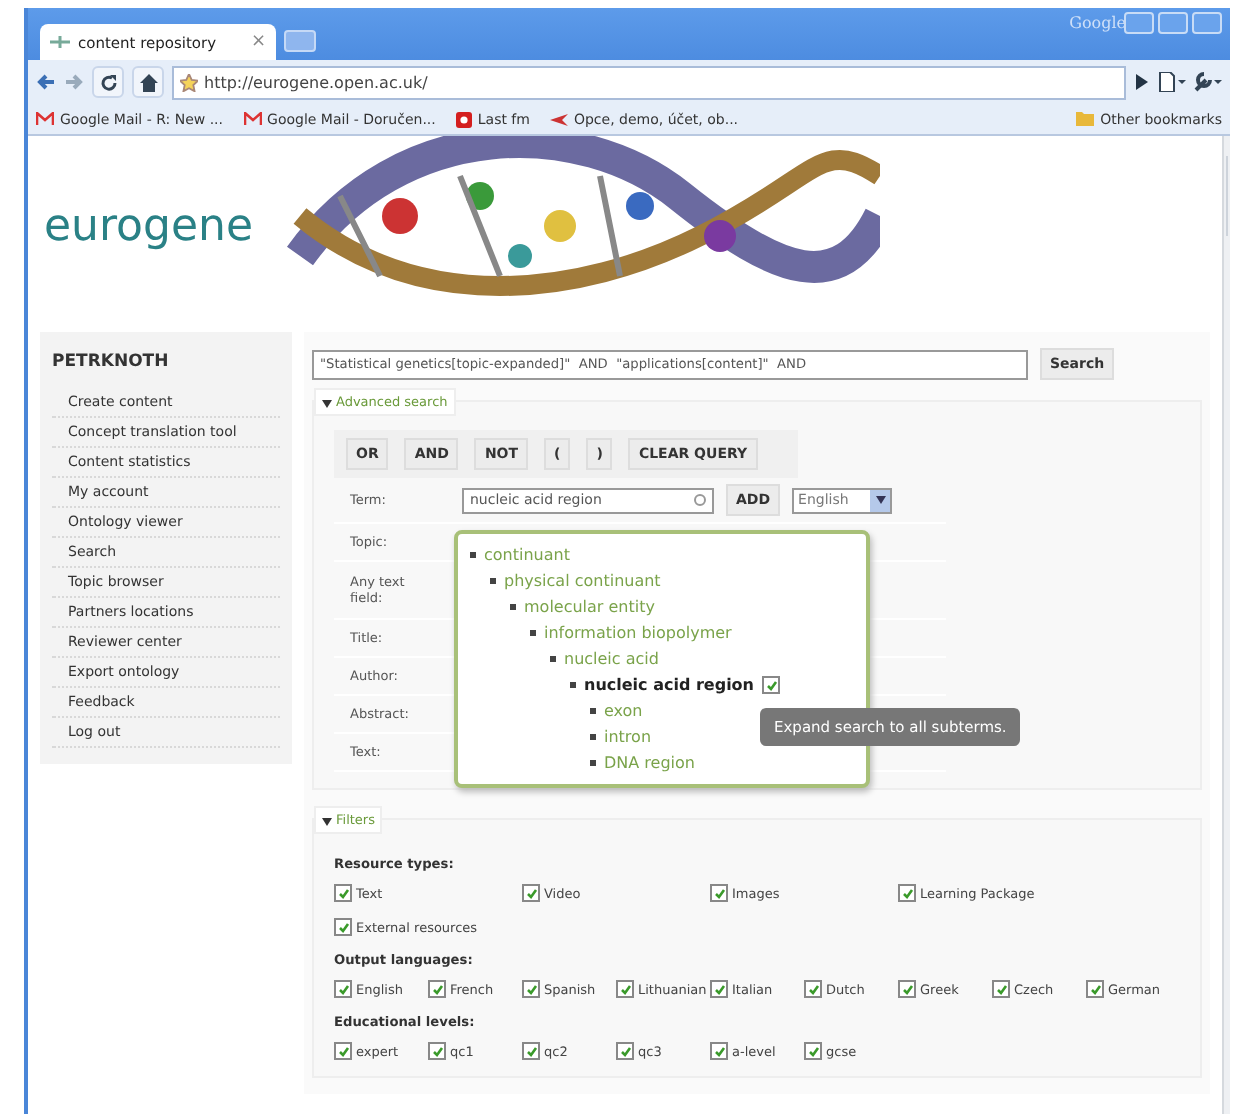 Image resolution: width=1238 pixels, height=1114 pixels. What do you see at coordinates (60, 42) in the screenshot?
I see `tab-icon` at bounding box center [60, 42].